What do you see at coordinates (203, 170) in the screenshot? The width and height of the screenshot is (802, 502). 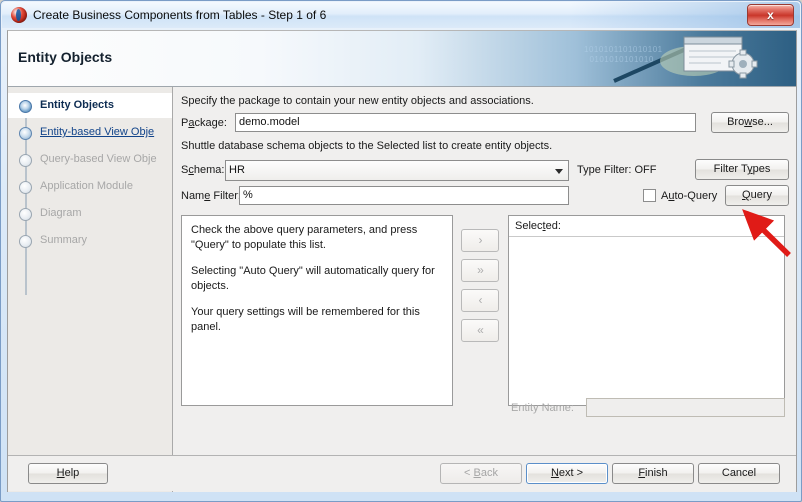 I see `schema-label: Schema:` at bounding box center [203, 170].